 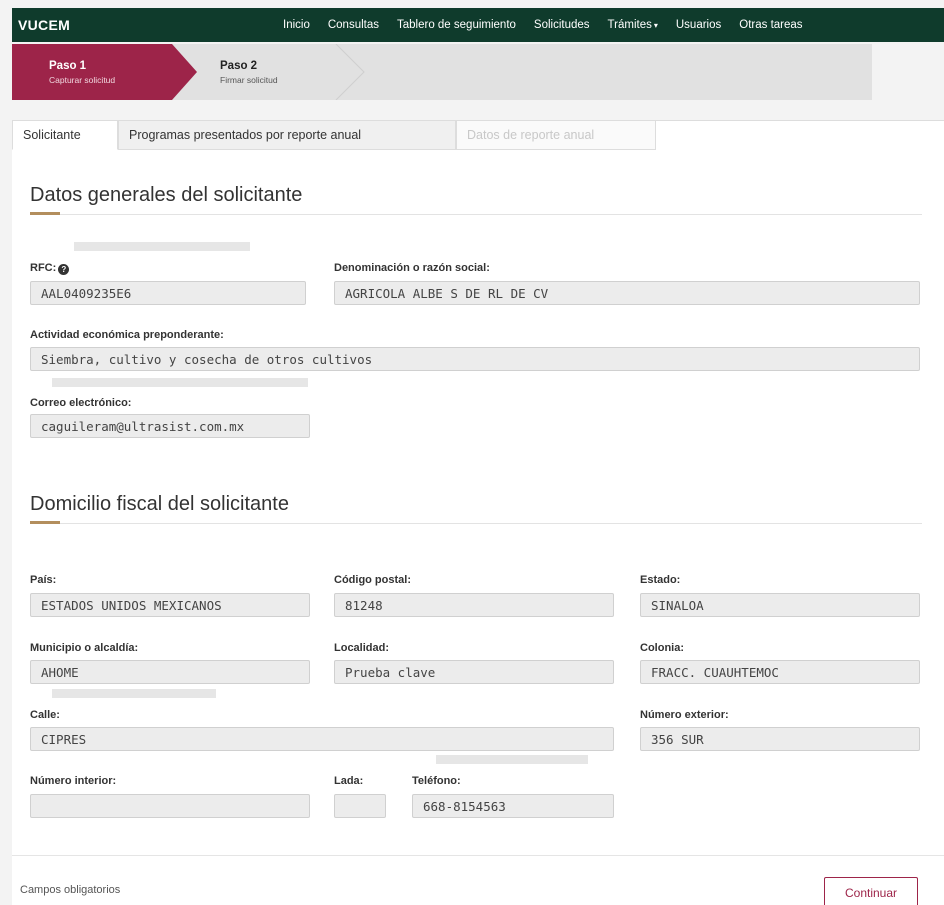 I want to click on nav-consultas: Consultas, so click(x=353, y=25).